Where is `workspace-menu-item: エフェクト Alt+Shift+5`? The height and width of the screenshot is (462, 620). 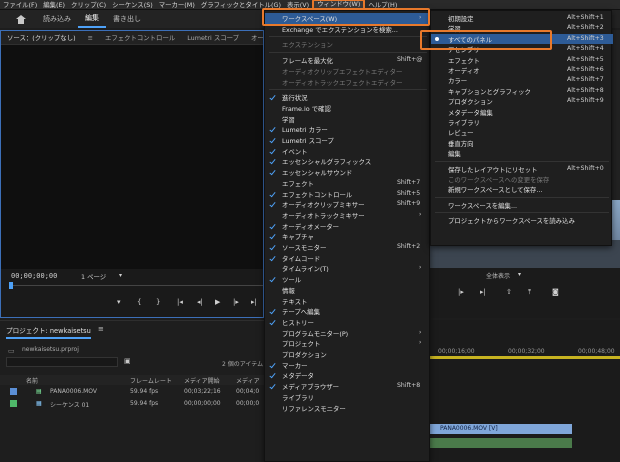
workspace-menu-item: エフェクト Alt+Shift+5 is located at coordinates (522, 60).